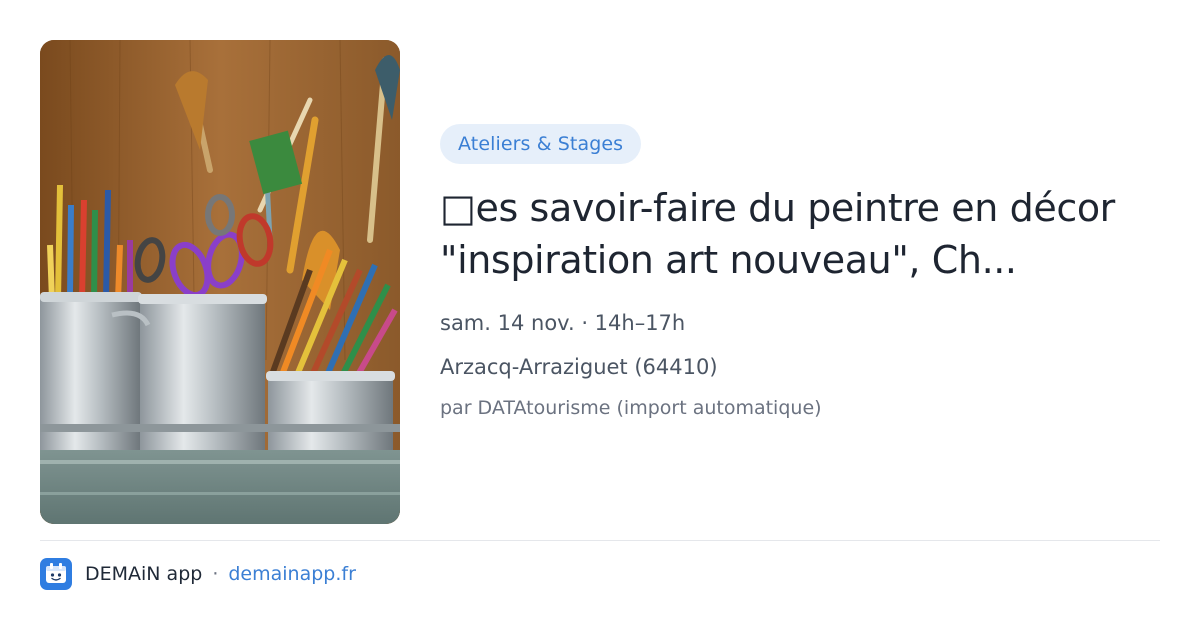 Image resolution: width=1200 pixels, height=630 pixels. What do you see at coordinates (541, 144) in the screenshot?
I see `category-badge: Ateliers & Stages` at bounding box center [541, 144].